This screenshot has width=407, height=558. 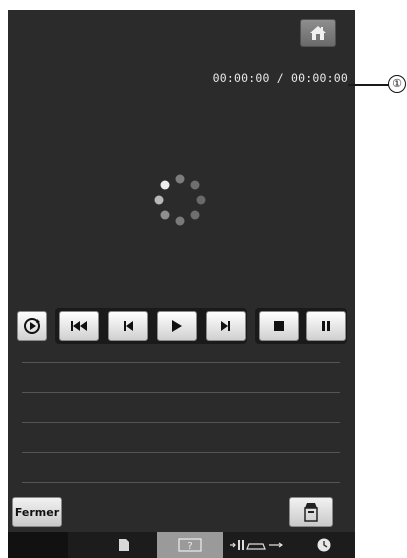 I want to click on tab-clock, so click(x=324, y=545).